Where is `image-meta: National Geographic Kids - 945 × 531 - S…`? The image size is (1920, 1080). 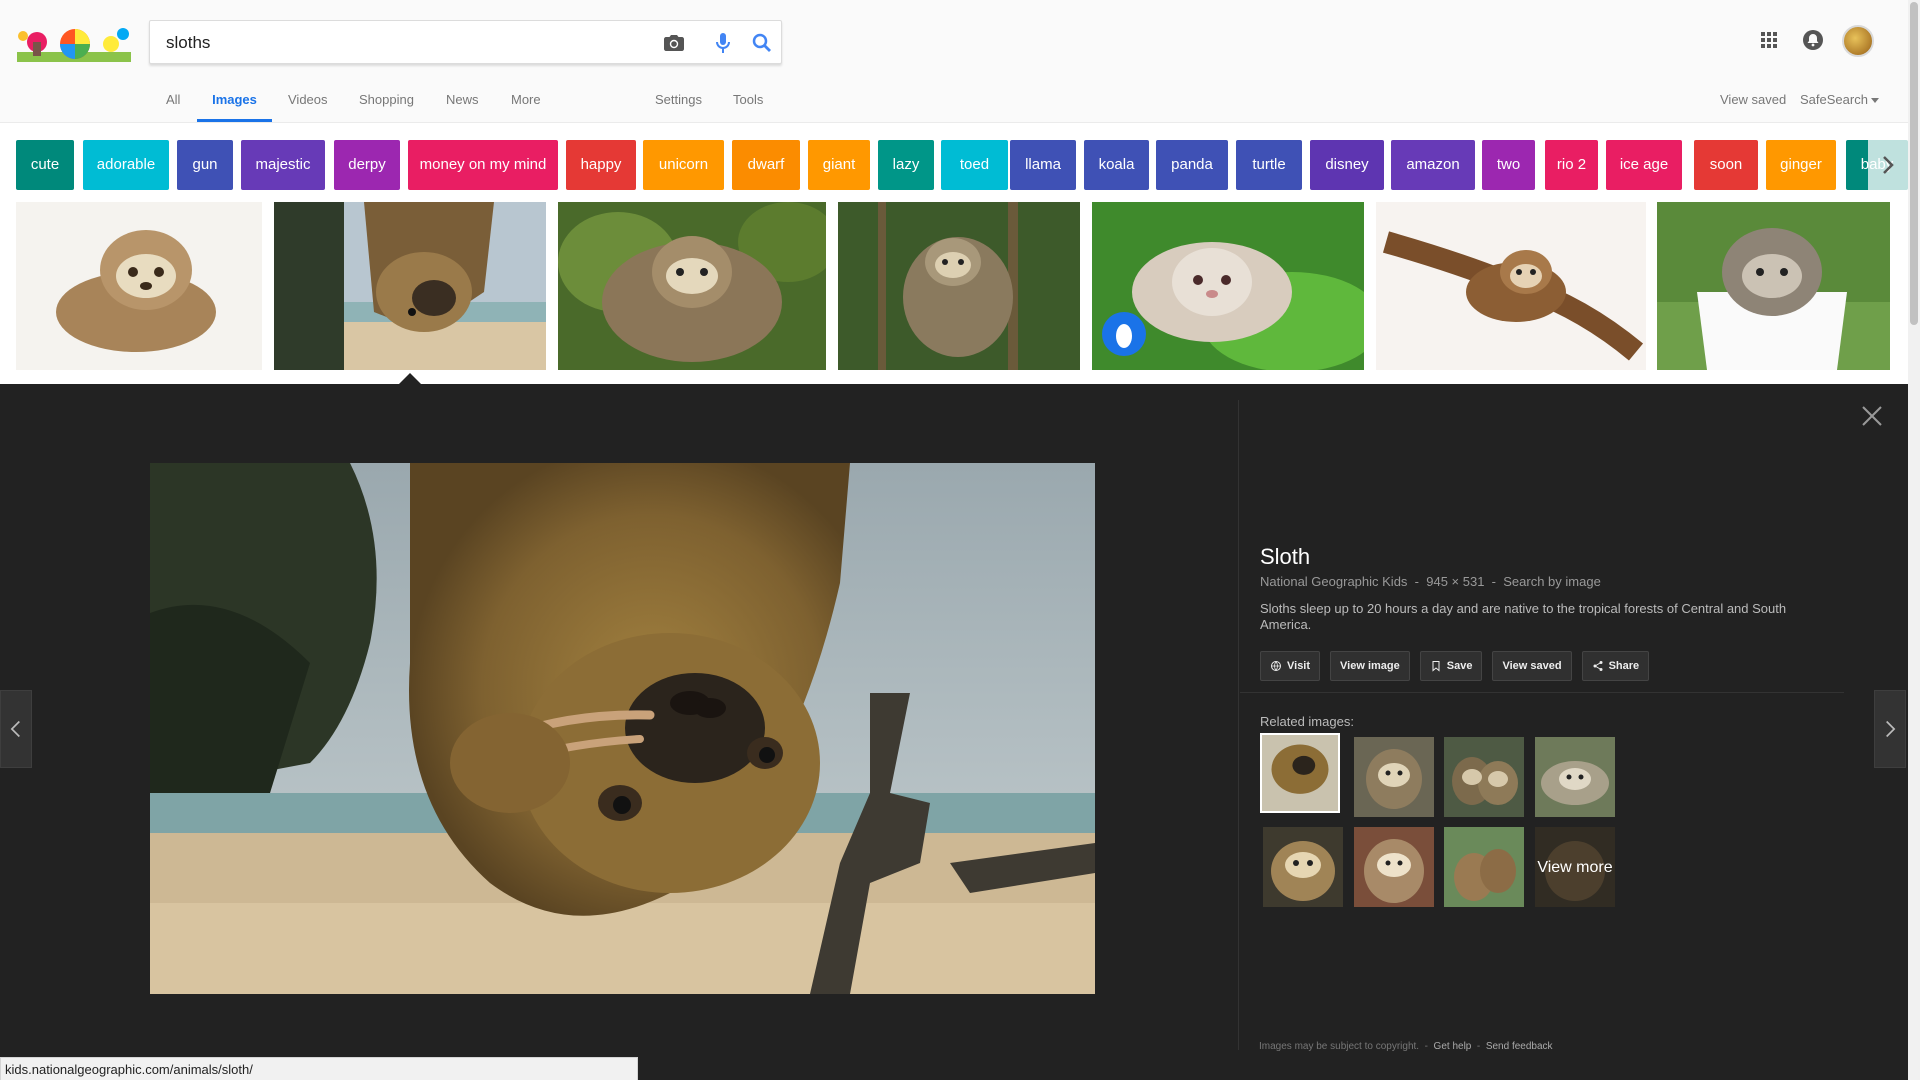
image-meta: National Geographic Kids - 945 × 531 - S… is located at coordinates (1560, 581).